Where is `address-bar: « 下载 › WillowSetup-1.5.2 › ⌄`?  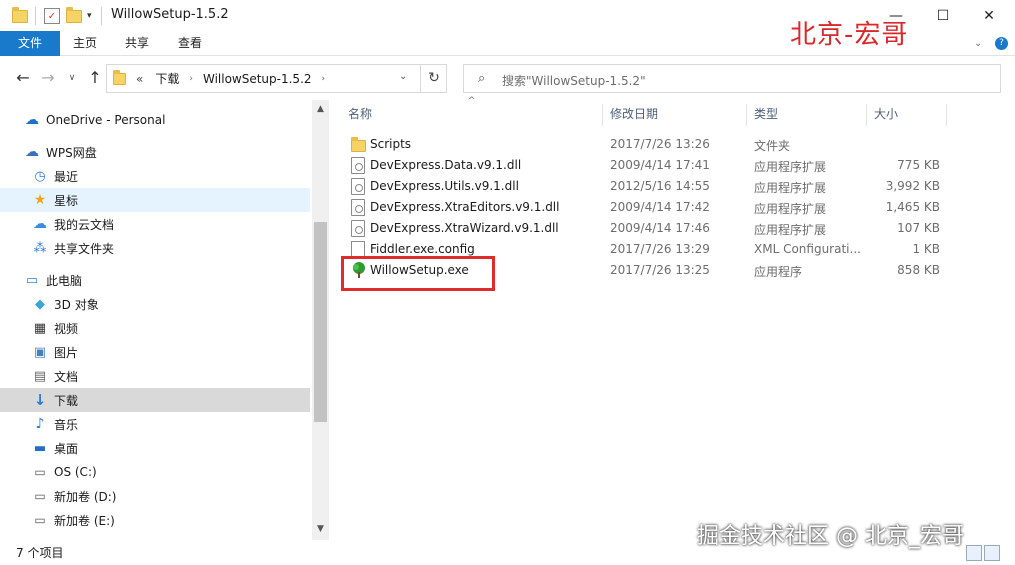 address-bar: « 下载 › WillowSetup-1.5.2 › ⌄ is located at coordinates (276, 78).